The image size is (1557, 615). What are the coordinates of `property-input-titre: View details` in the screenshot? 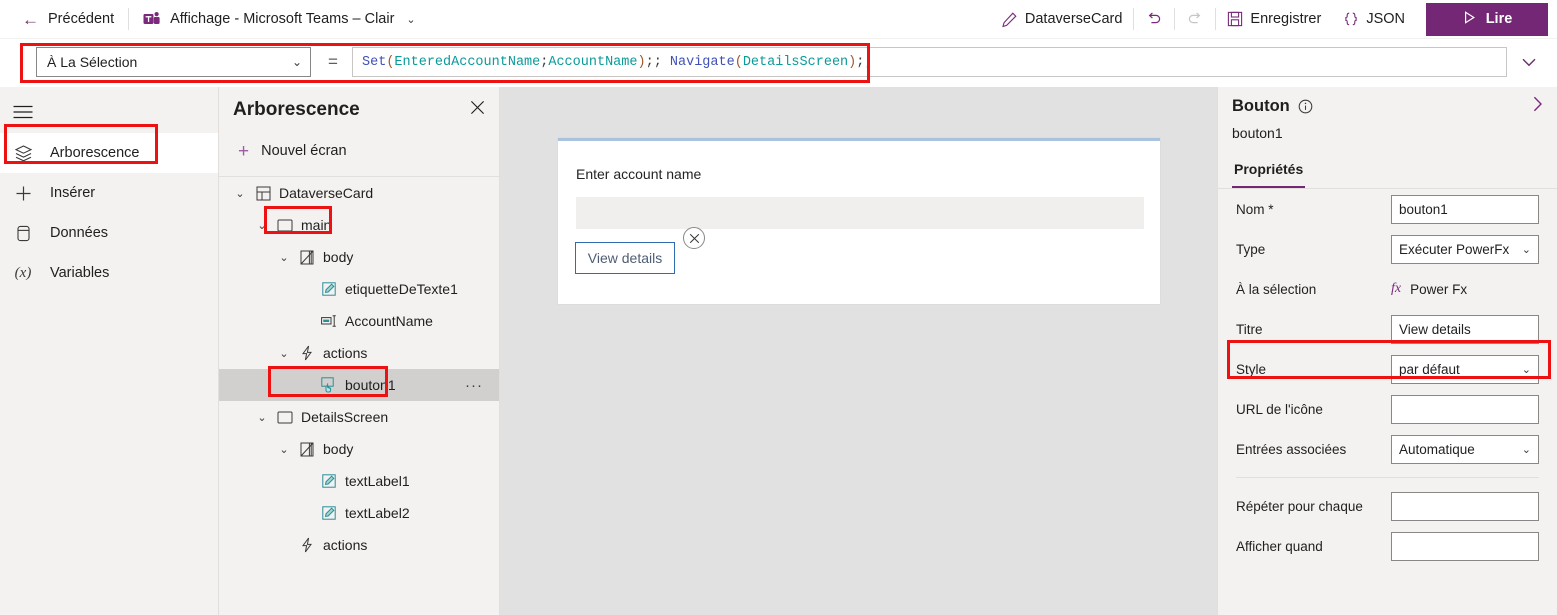 It's located at (1465, 329).